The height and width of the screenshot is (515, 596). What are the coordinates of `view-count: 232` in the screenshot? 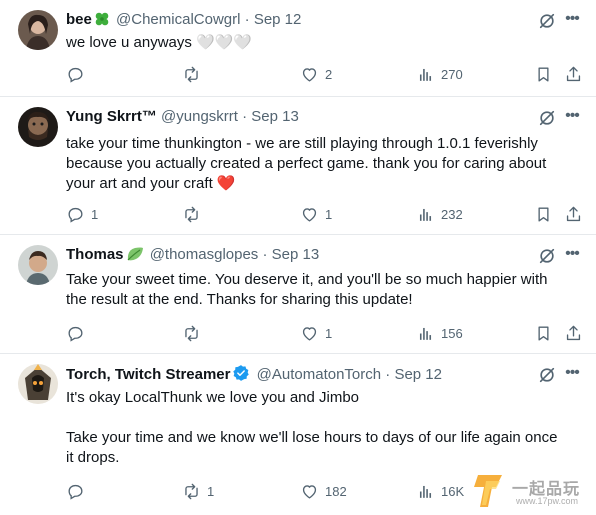 It's located at (452, 214).